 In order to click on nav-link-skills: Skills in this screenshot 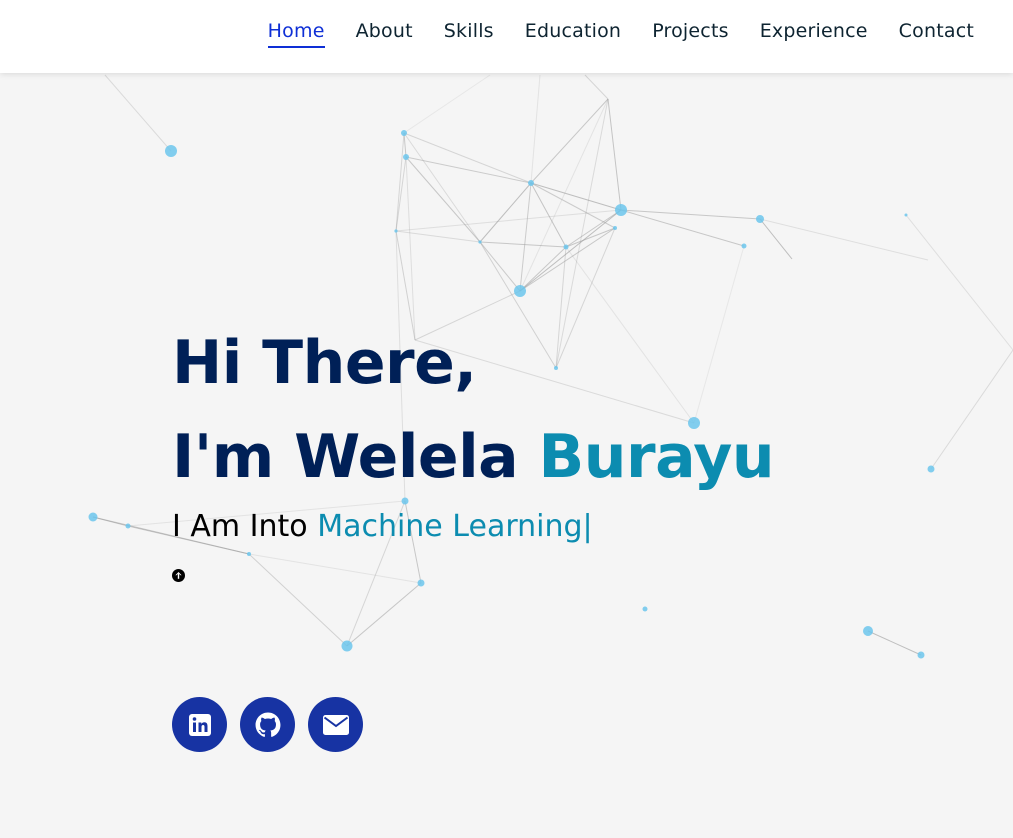, I will do `click(469, 34)`.